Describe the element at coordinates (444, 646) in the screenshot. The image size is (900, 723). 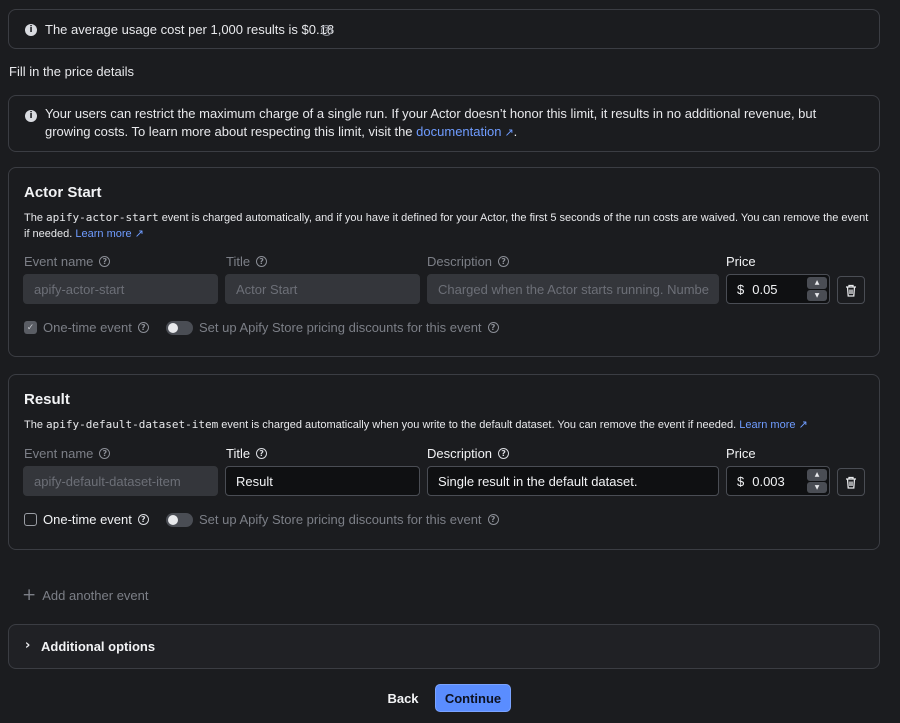
I see `additional-options-panel: › Additional options` at that location.